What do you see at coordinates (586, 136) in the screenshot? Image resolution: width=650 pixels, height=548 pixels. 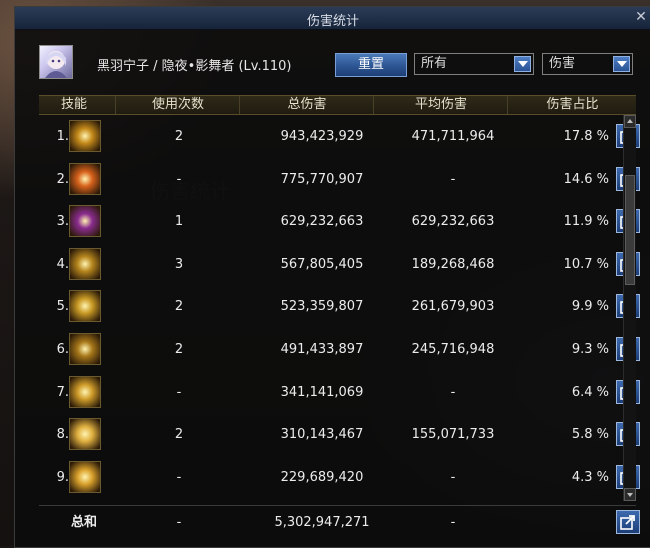 I see `row-damage-share: 17.8 %` at bounding box center [586, 136].